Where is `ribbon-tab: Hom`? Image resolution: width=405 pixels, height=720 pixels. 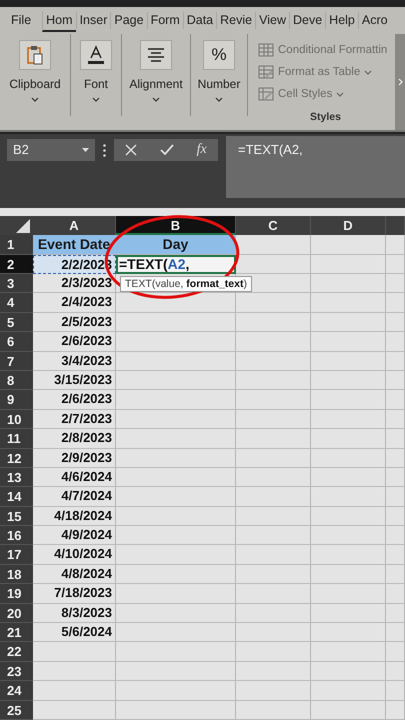 ribbon-tab: Hom is located at coordinates (59, 21).